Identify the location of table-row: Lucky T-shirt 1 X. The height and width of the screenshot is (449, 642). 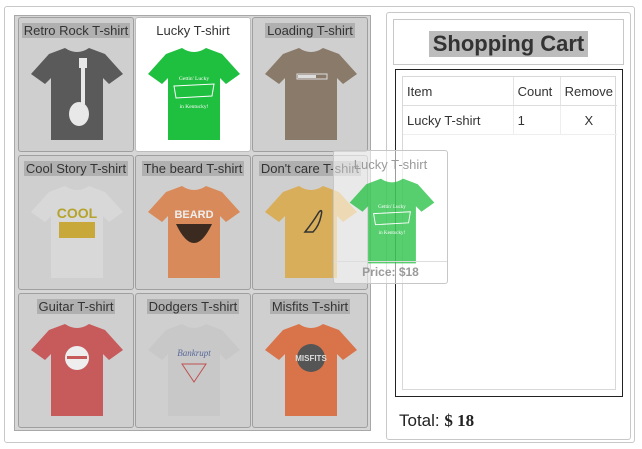
(510, 120).